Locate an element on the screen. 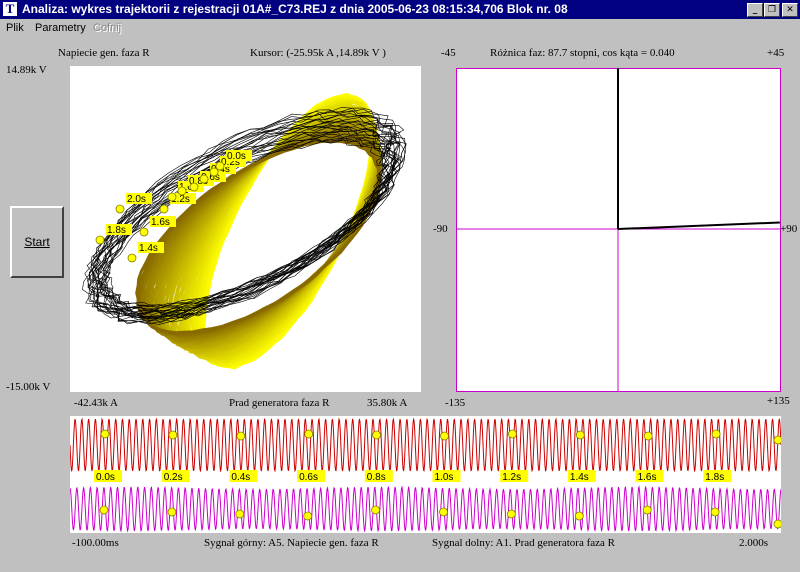  close-button: ✕ is located at coordinates (790, 10).